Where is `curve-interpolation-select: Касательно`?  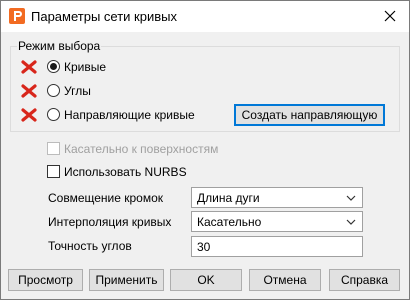 curve-interpolation-select: Касательно is located at coordinates (277, 221).